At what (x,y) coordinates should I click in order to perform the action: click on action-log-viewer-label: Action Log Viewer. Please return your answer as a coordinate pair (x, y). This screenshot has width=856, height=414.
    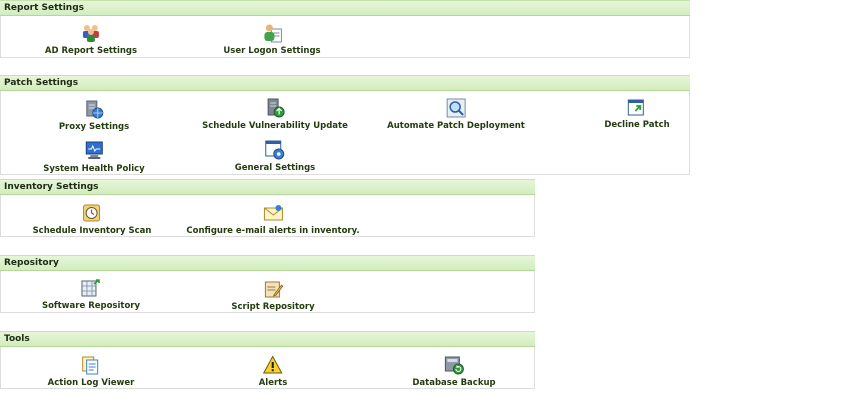
    Looking at the image, I should click on (91, 383).